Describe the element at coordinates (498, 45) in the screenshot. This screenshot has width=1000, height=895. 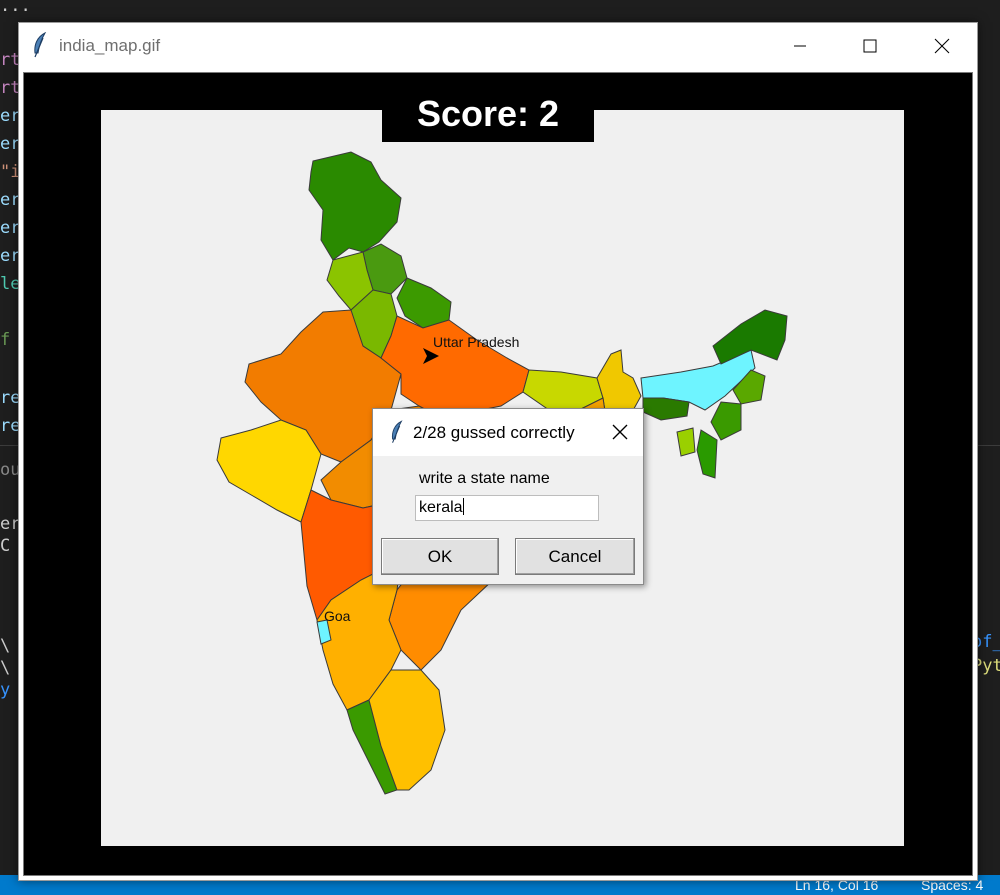
I see `window-titlebar: india_map.gif` at that location.